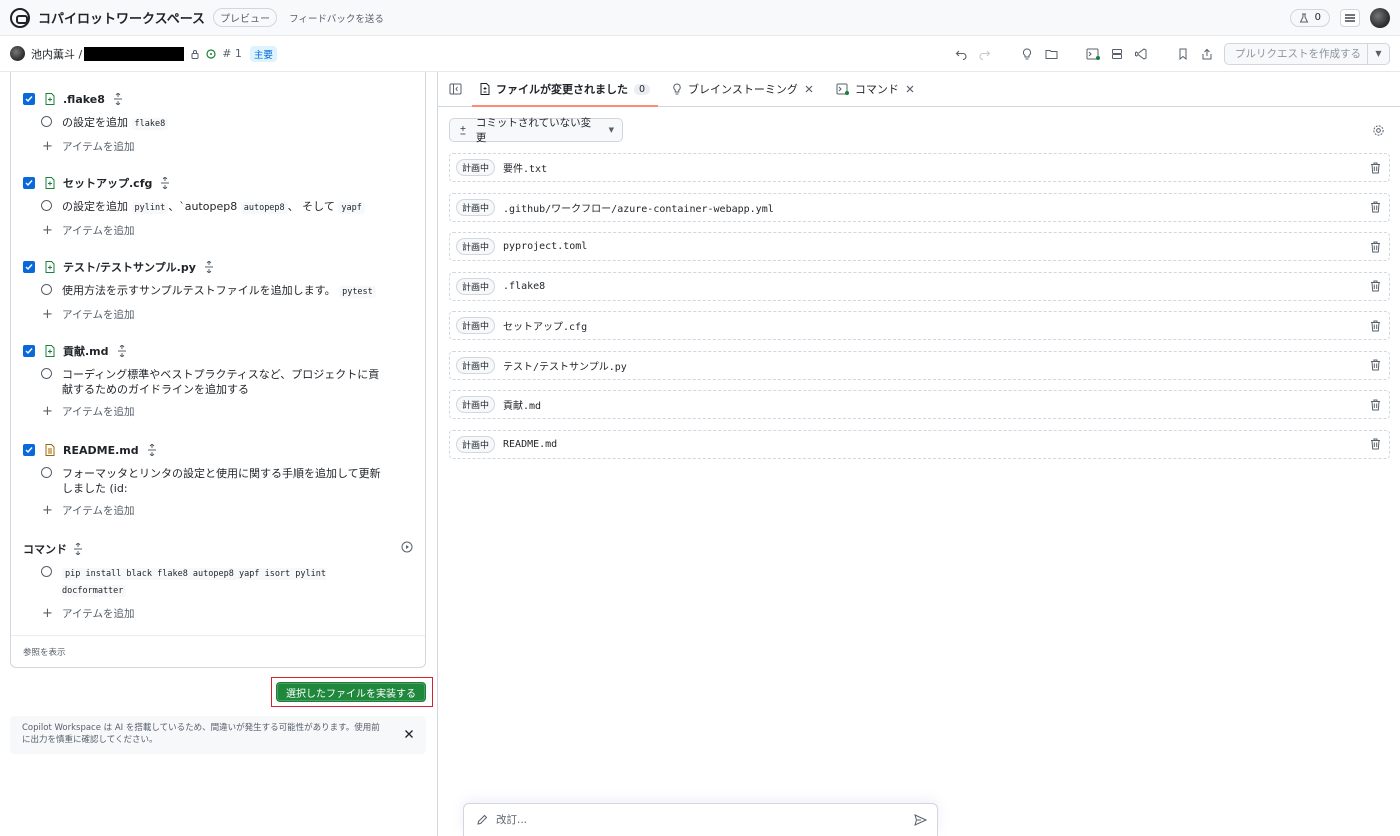 The image size is (1400, 836). Describe the element at coordinates (565, 89) in the screenshot. I see `tab-files-changed: ファイルが変更されました 0` at that location.